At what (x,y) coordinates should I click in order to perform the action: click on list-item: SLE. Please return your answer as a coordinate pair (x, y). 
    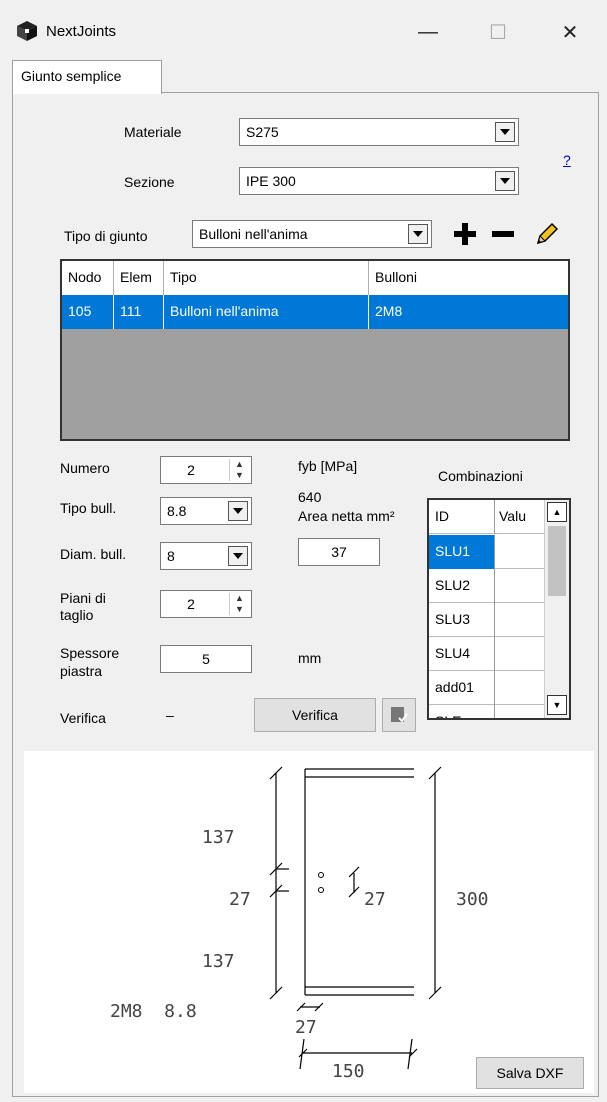
    Looking at the image, I should click on (486, 711).